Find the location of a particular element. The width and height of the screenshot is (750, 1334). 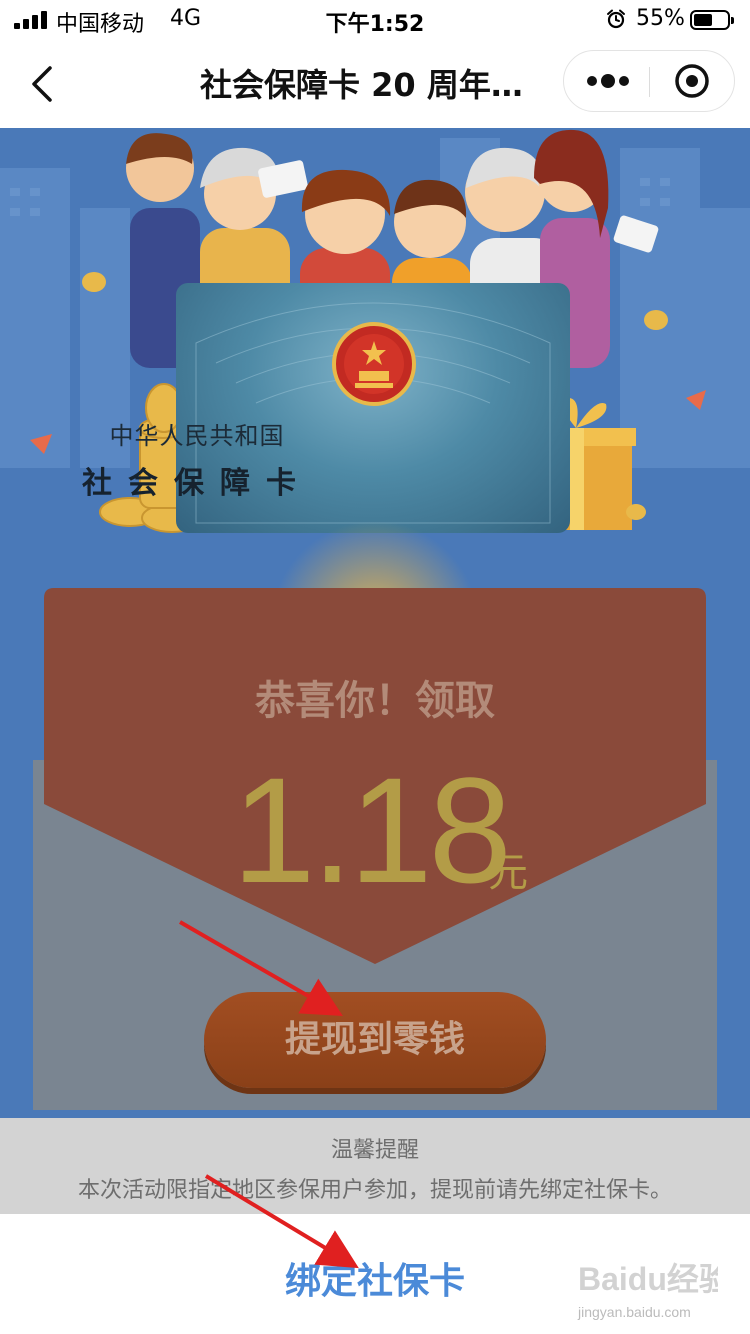

watermark-url: jingyan.baidu.com is located at coordinates (634, 1312).